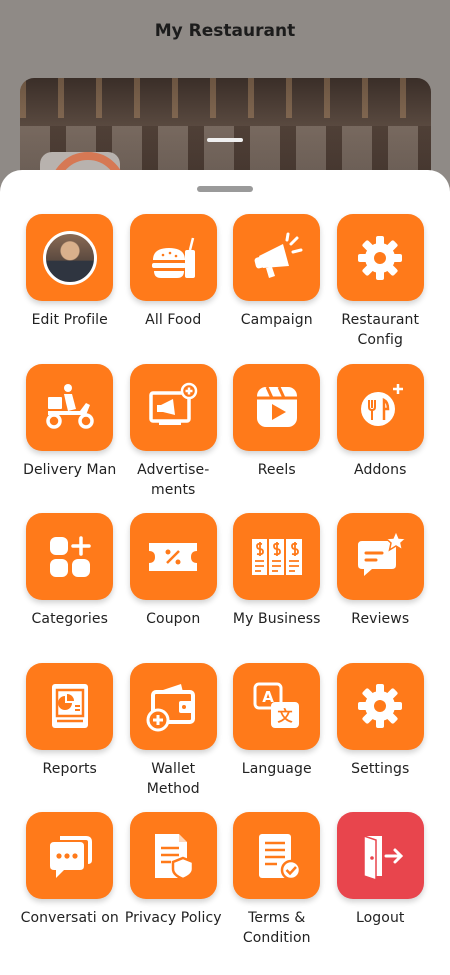 Image resolution: width=450 pixels, height=975 pixels. Describe the element at coordinates (276, 928) in the screenshot. I see `menu-item-label: Terms & Condition` at that location.